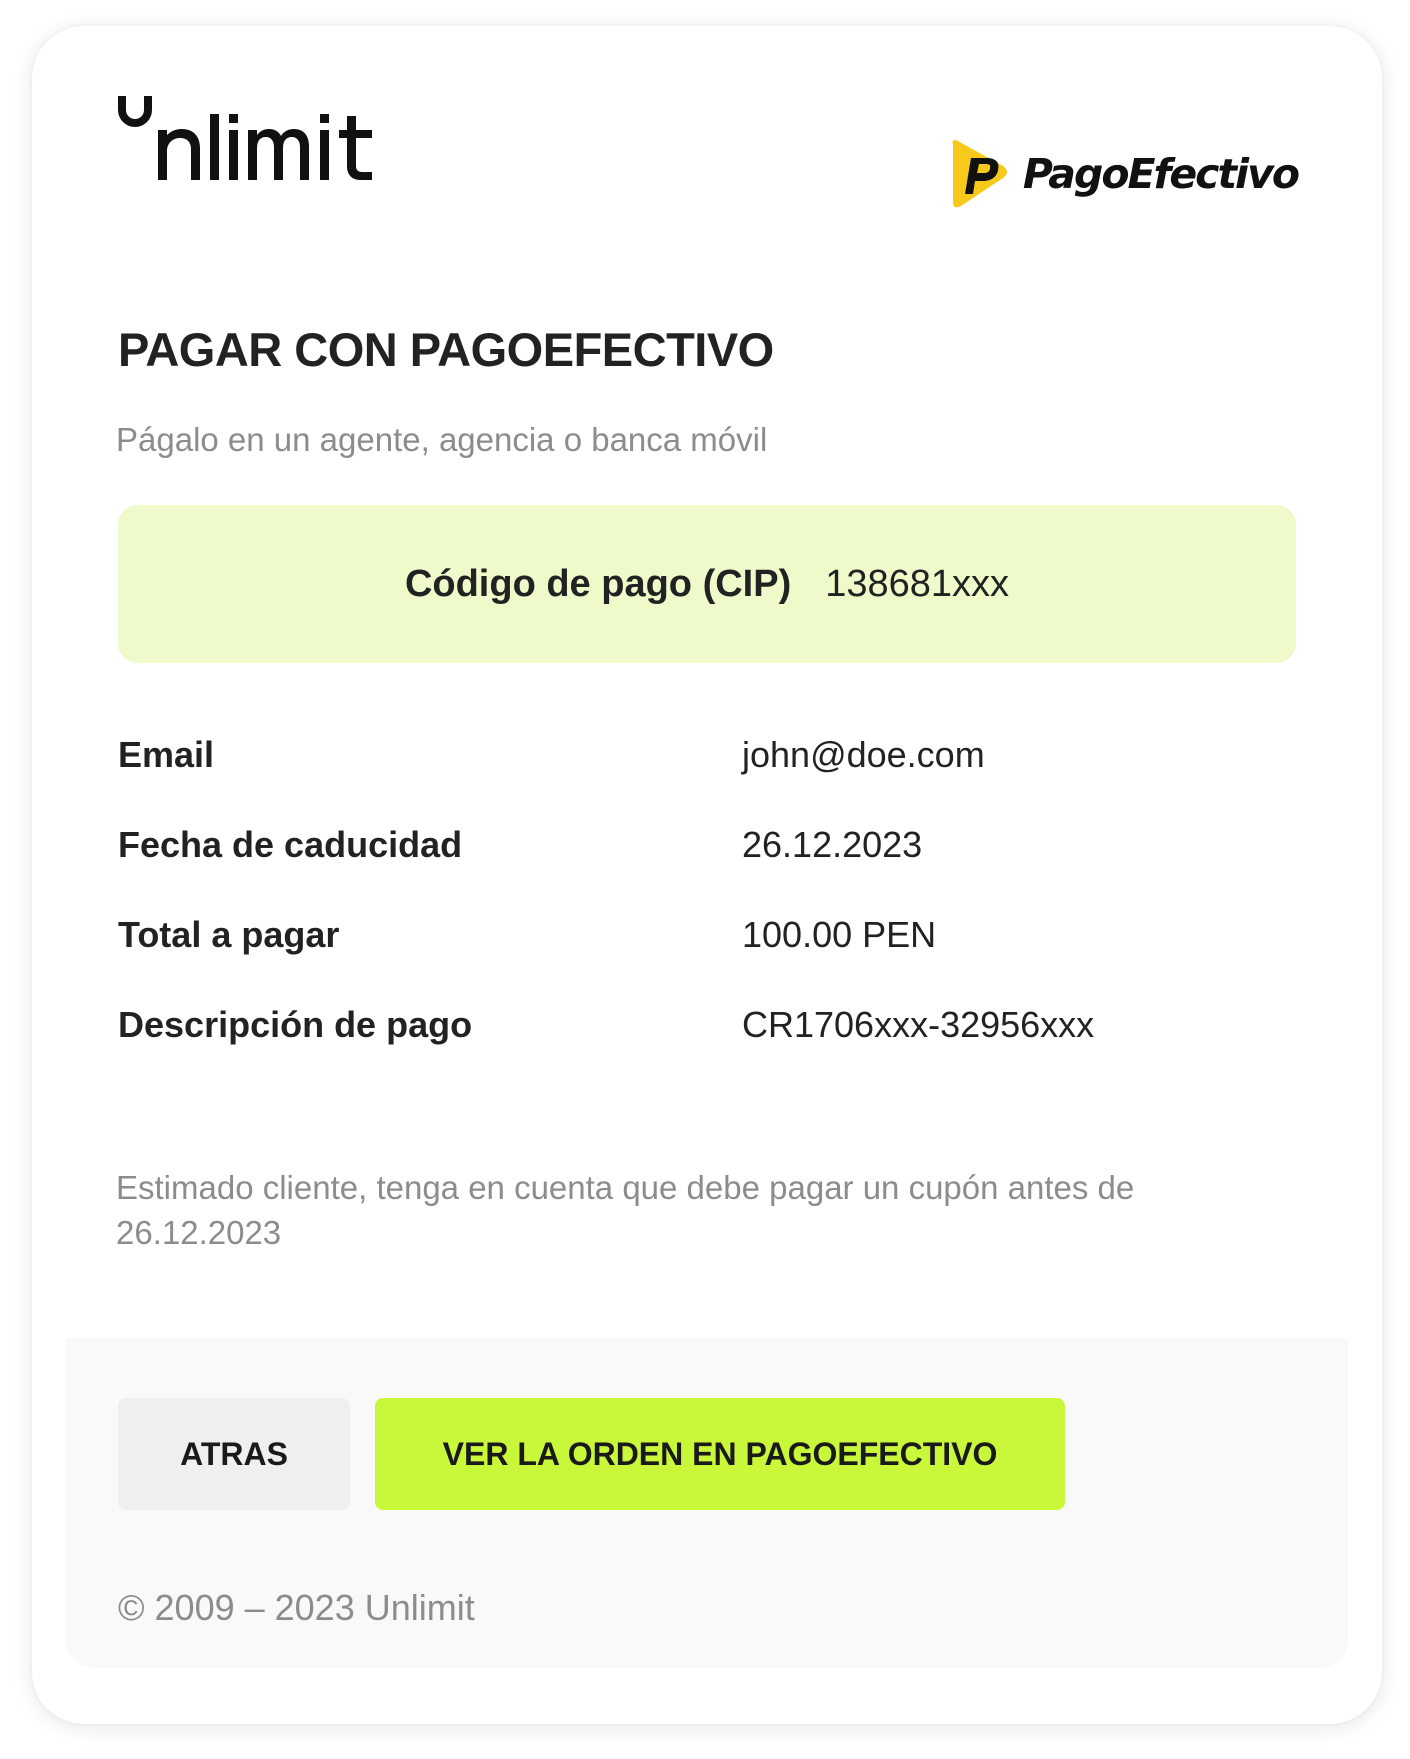 The image size is (1410, 1759). Describe the element at coordinates (290, 844) in the screenshot. I see `detail-label: Fecha de caducidad` at that location.